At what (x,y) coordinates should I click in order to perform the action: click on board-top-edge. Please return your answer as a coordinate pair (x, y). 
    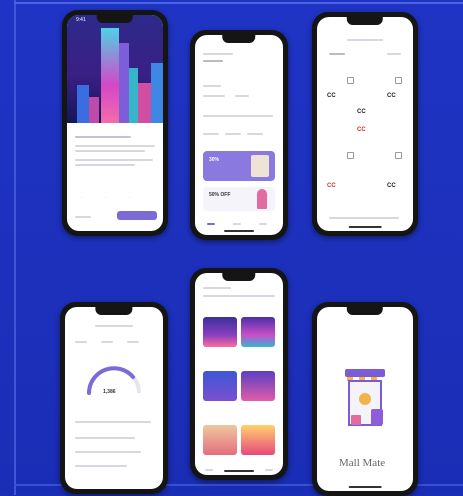
    Looking at the image, I should click on (238, 3).